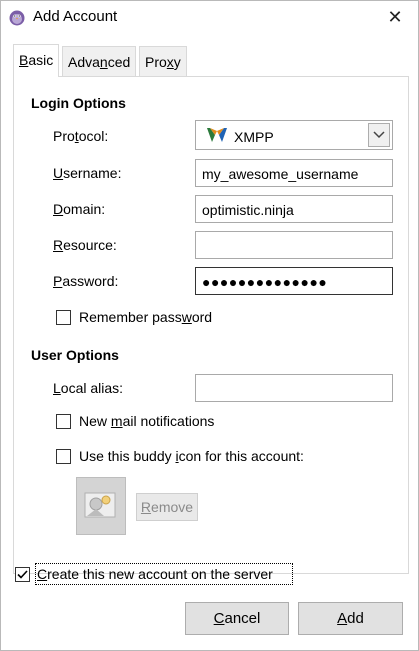  I want to click on resource-label-rest: esource:, so click(90, 245).